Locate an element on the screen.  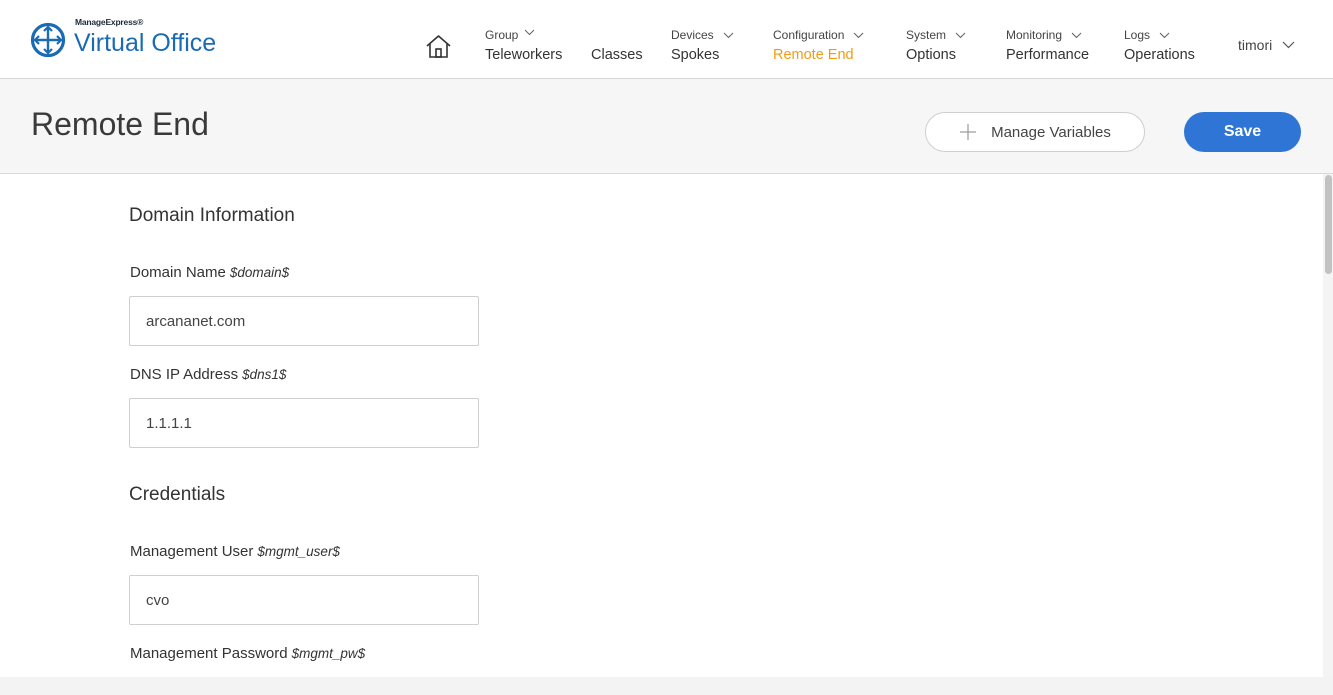
nav-configuration-label: Configuration is located at coordinates (809, 35).